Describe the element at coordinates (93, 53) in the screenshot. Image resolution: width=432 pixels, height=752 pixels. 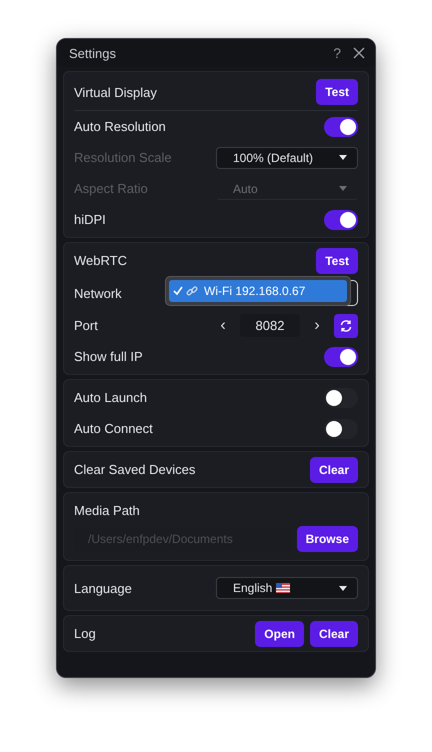
I see `window-title: Settings` at that location.